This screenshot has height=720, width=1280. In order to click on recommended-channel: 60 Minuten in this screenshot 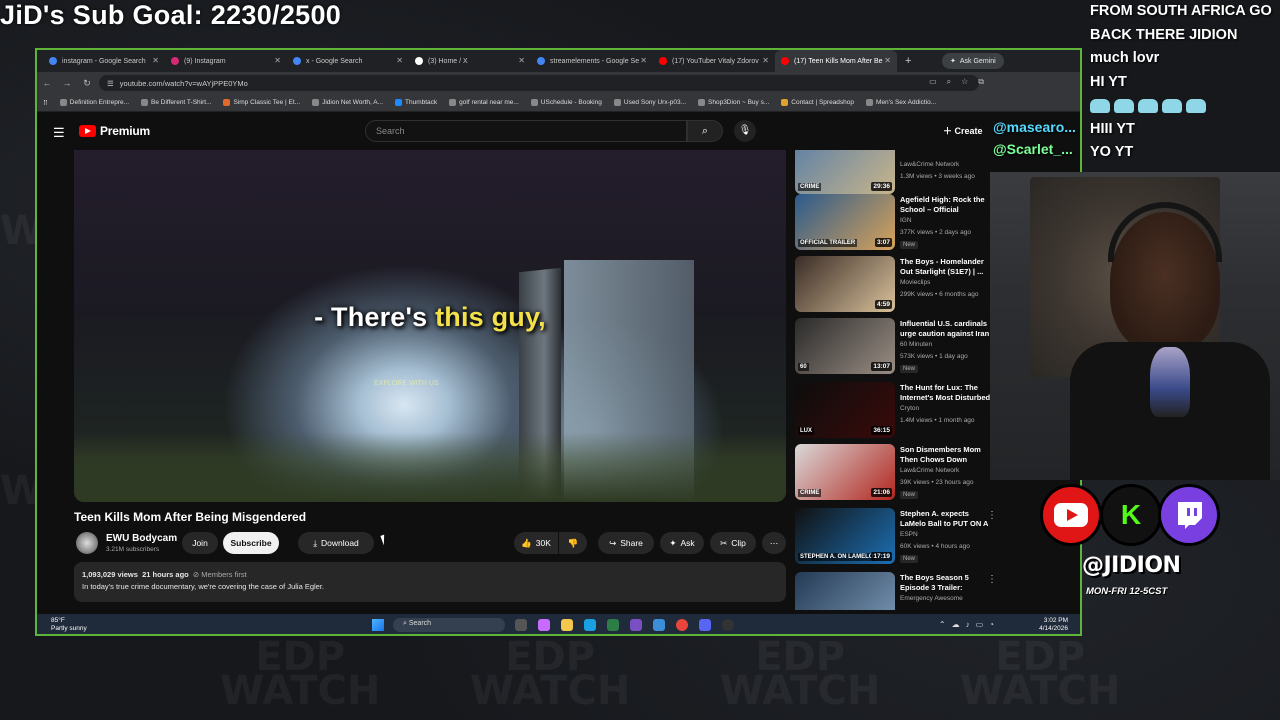, I will do `click(916, 344)`.